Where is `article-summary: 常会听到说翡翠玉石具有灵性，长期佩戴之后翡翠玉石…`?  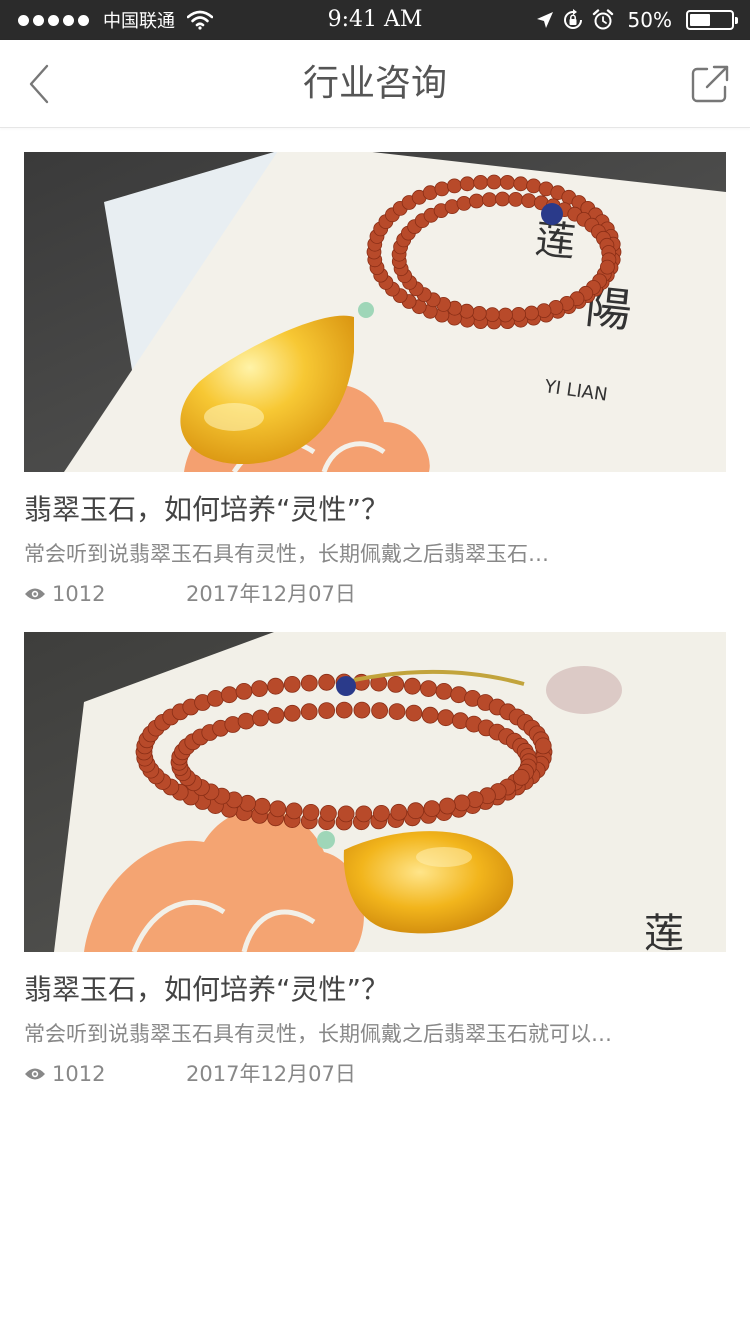
article-summary: 常会听到说翡翠玉石具有灵性，长期佩戴之后翡翠玉石… is located at coordinates (286, 554).